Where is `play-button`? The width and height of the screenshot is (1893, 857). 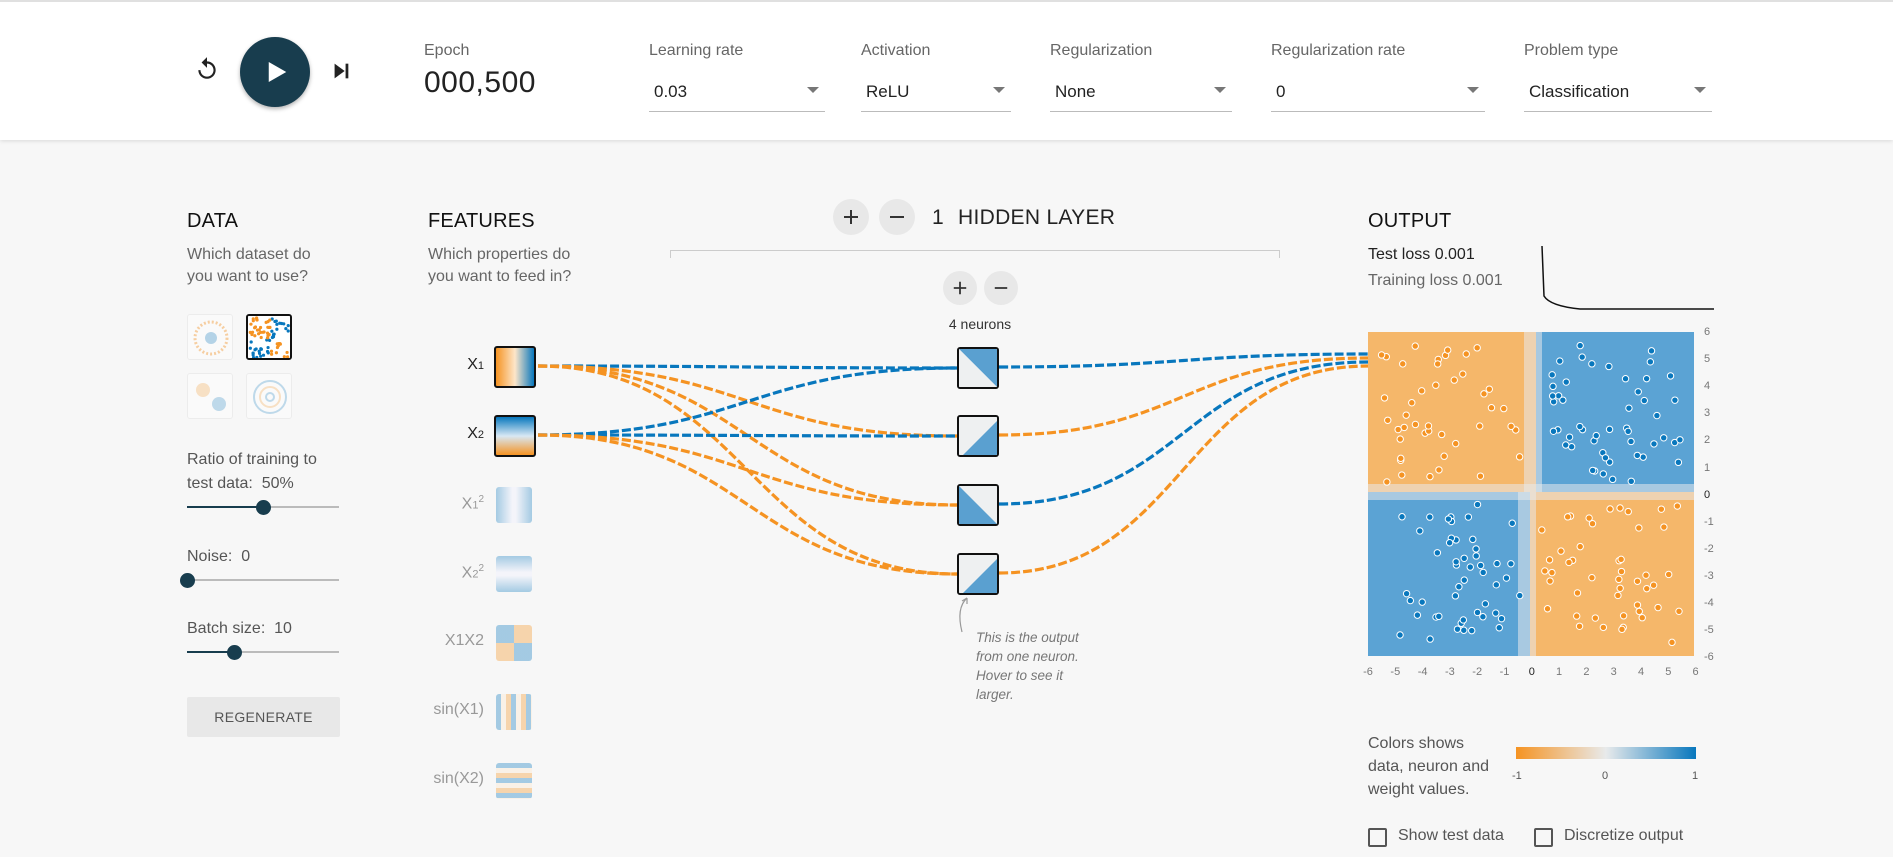 play-button is located at coordinates (275, 72).